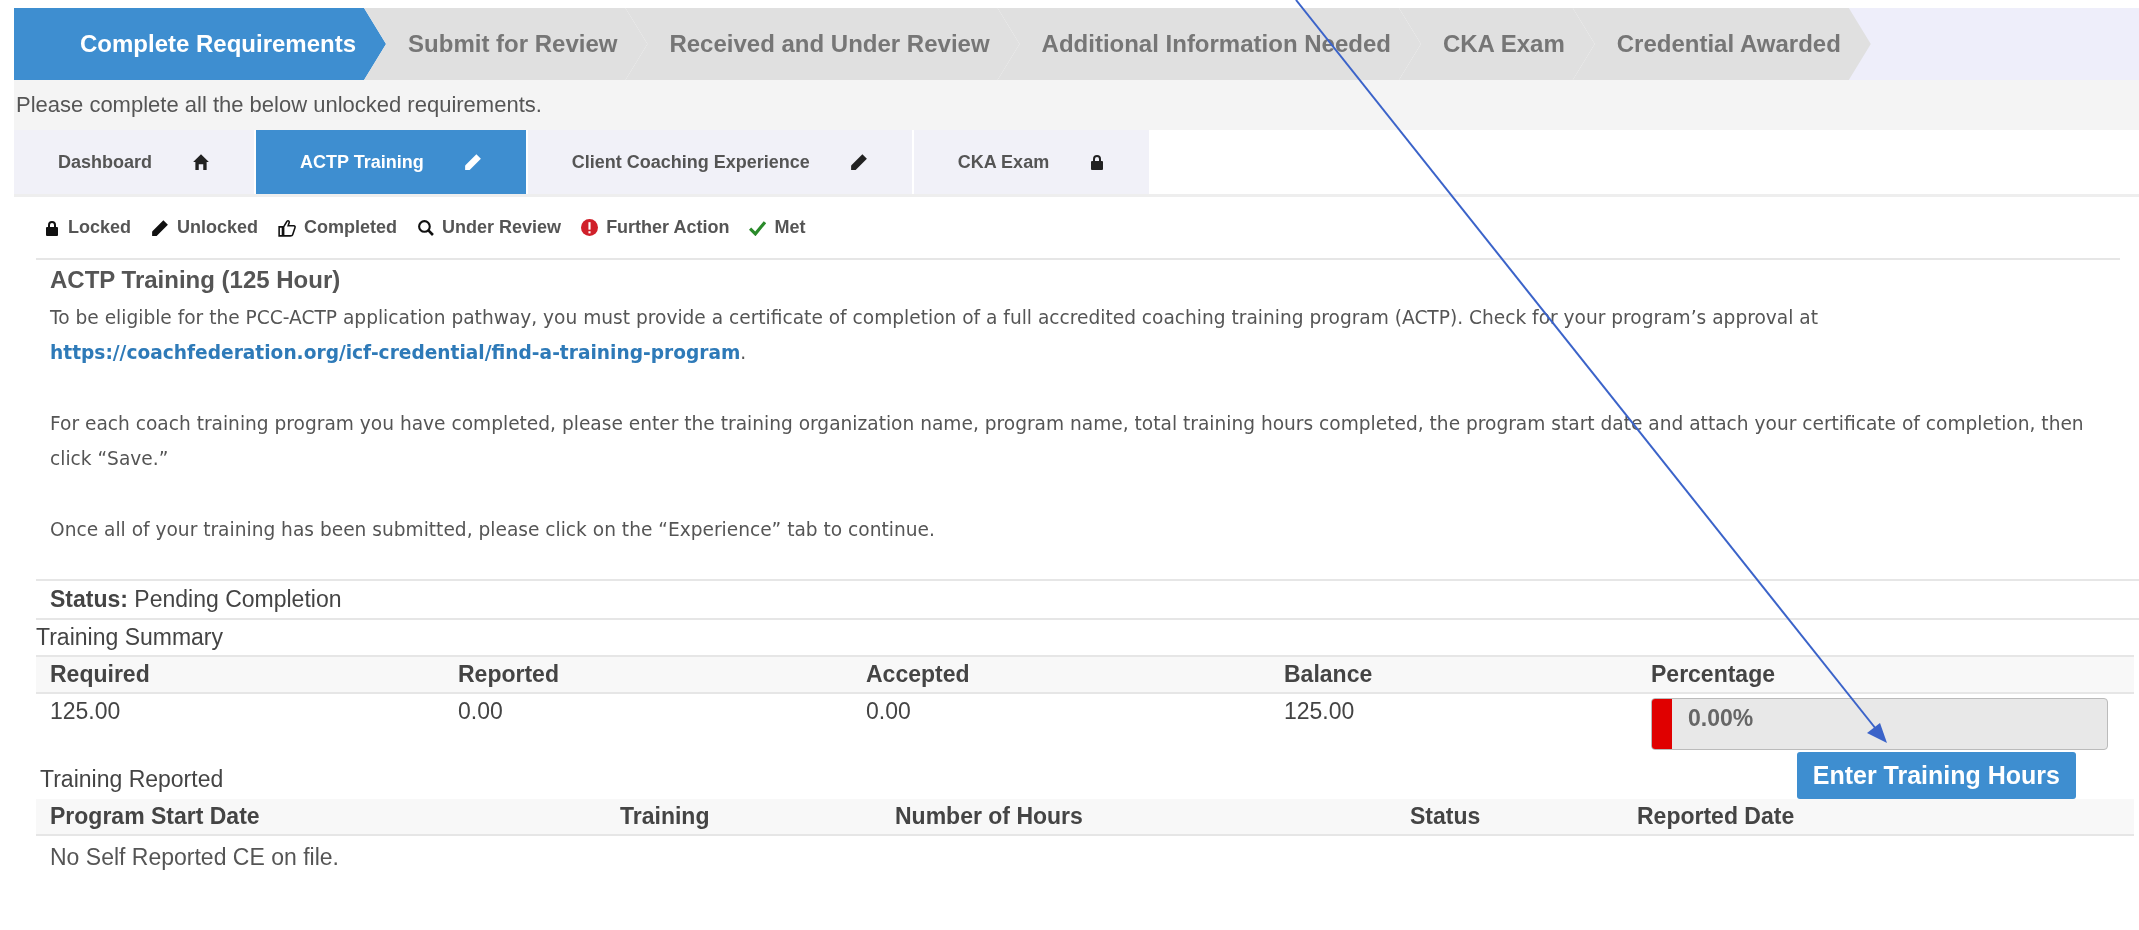 This screenshot has height=930, width=2139. I want to click on alert-icon, so click(590, 227).